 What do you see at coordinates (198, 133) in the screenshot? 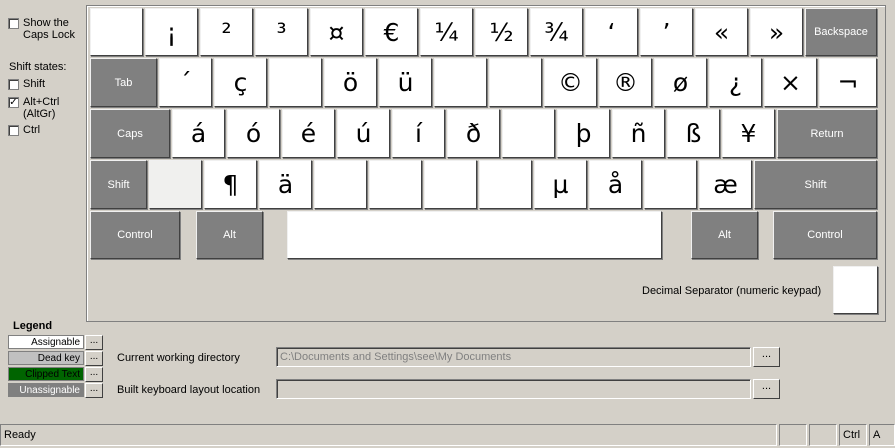
I see `key-r3-0: á` at bounding box center [198, 133].